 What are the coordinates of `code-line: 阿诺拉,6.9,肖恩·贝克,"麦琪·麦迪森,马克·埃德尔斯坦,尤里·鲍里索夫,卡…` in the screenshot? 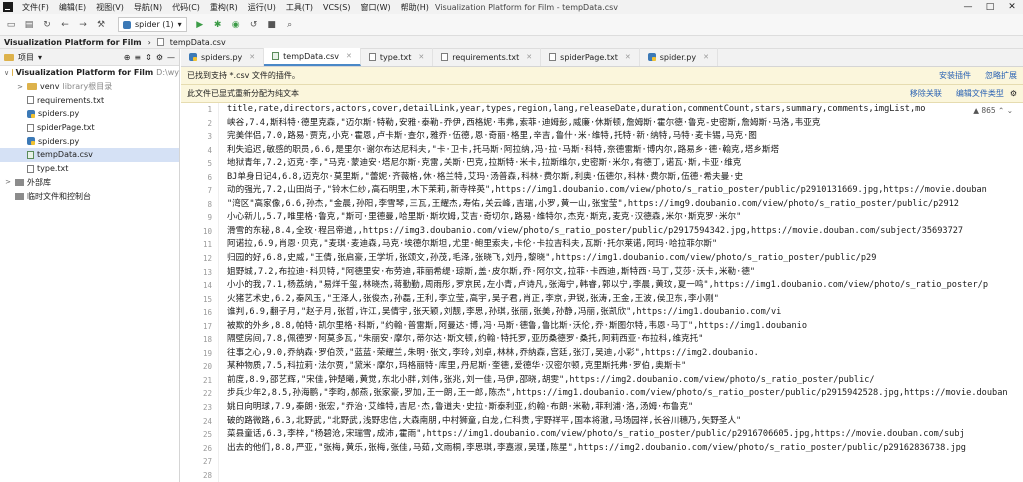 It's located at (625, 245).